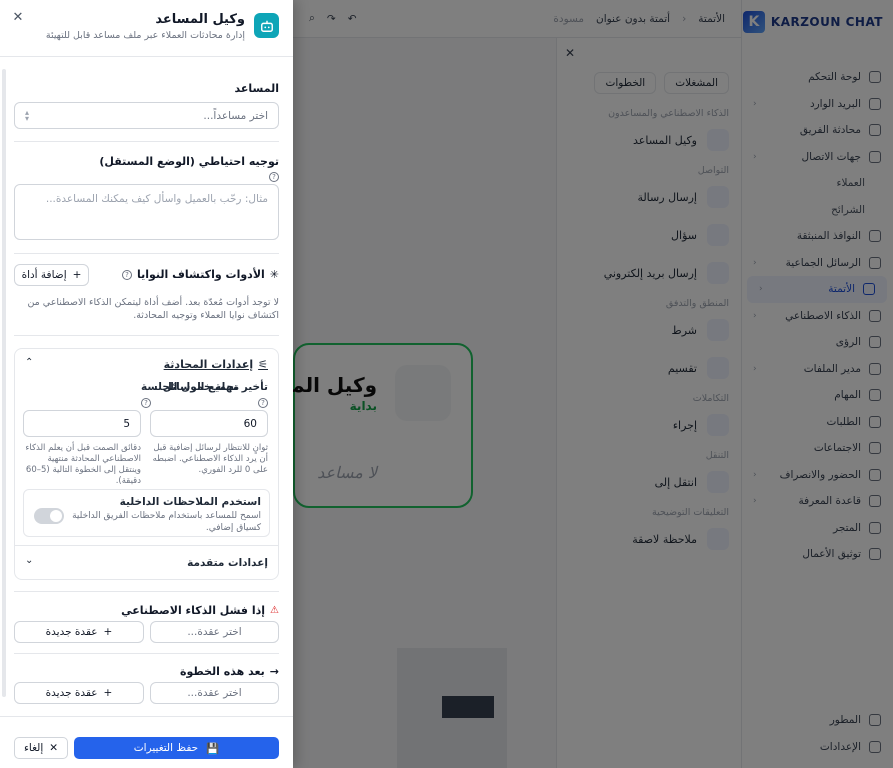 The image size is (893, 768). I want to click on panel-step-item: انتقل إلى, so click(649, 482).